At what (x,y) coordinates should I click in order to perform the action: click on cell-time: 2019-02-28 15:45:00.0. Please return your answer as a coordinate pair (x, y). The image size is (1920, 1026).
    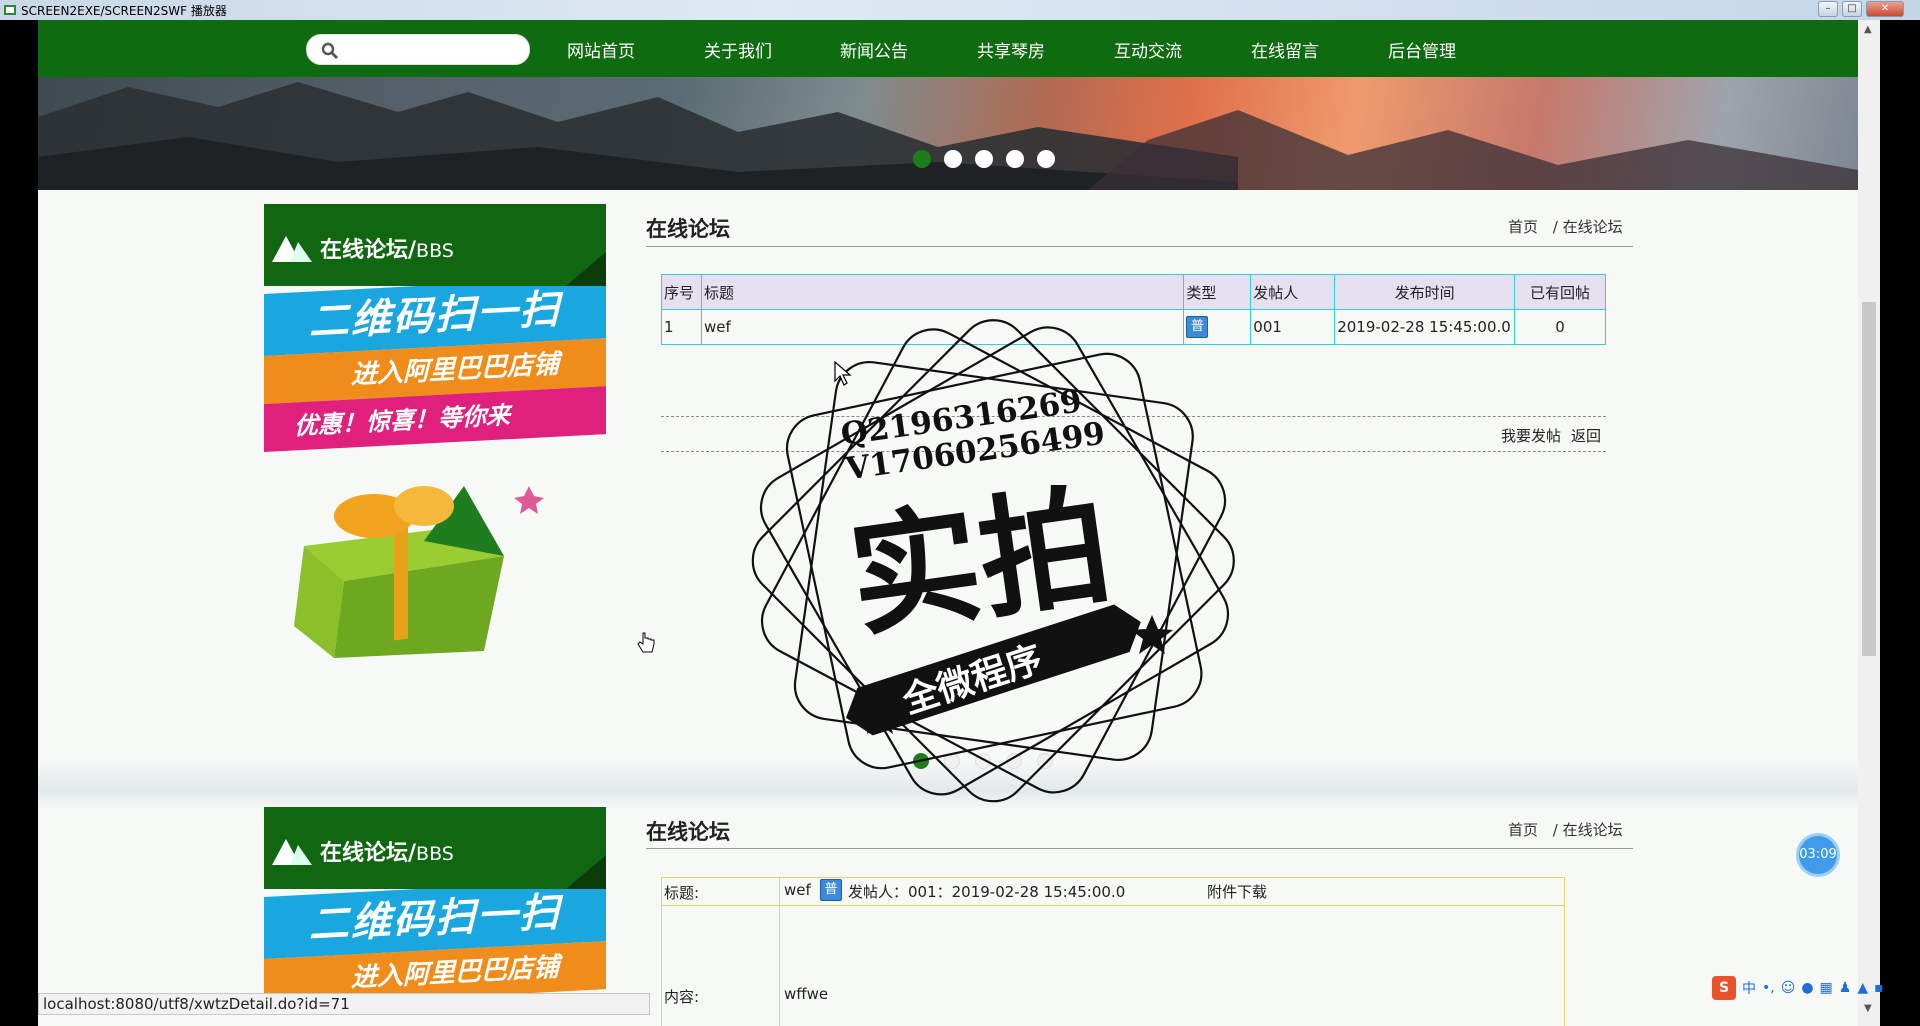
    Looking at the image, I should click on (1425, 327).